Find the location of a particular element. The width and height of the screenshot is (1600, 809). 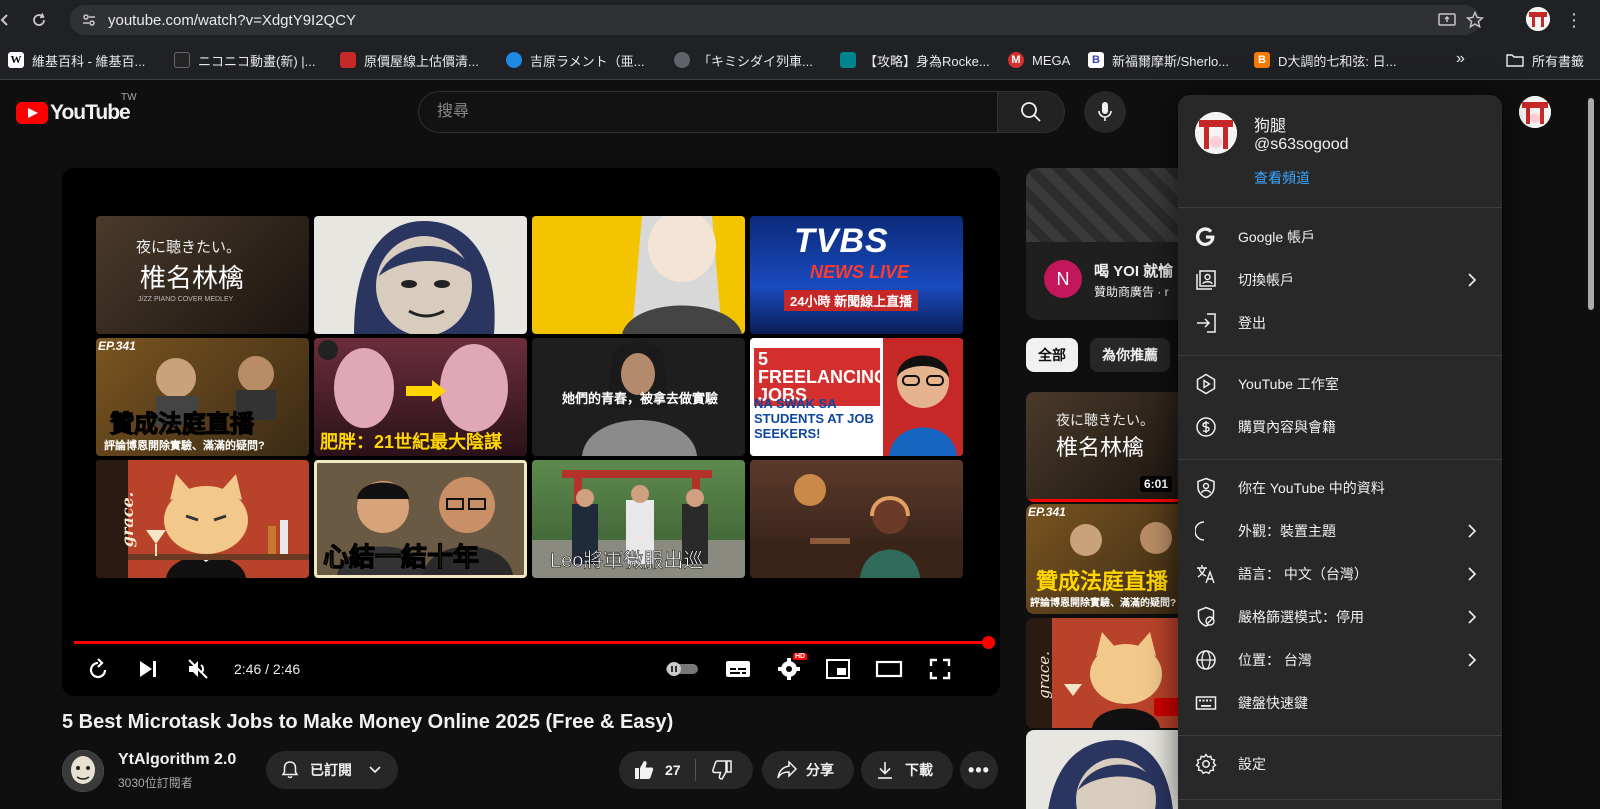

related-video-thumbnail: grace. is located at coordinates (1106, 673).